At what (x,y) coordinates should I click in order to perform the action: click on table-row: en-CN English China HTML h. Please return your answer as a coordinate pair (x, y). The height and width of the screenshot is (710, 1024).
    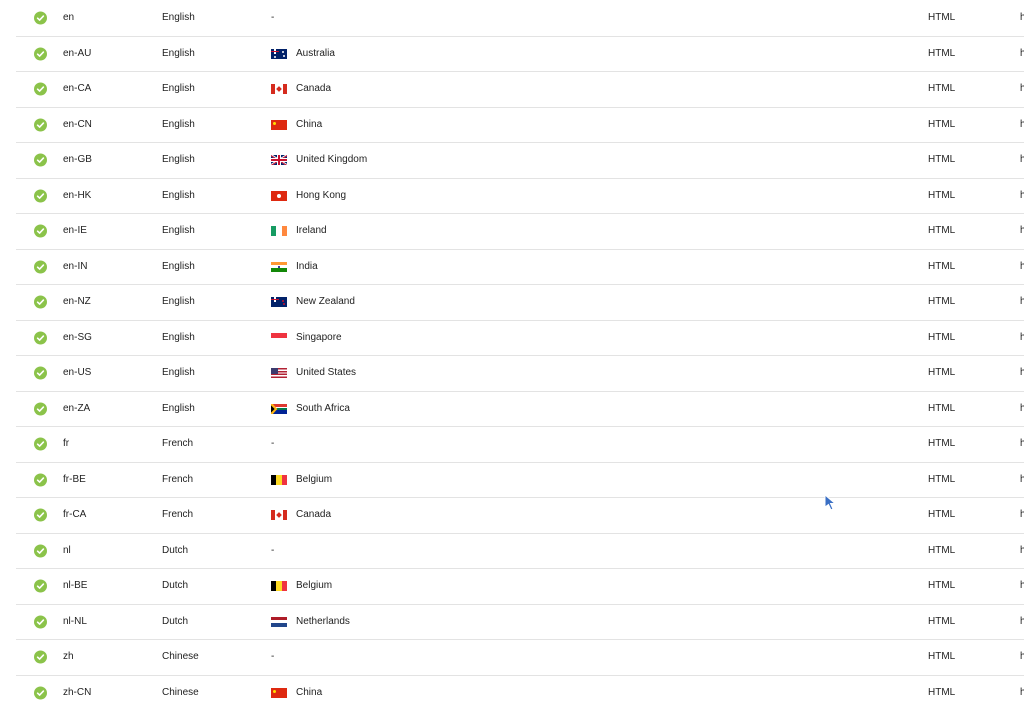
    Looking at the image, I should click on (520, 124).